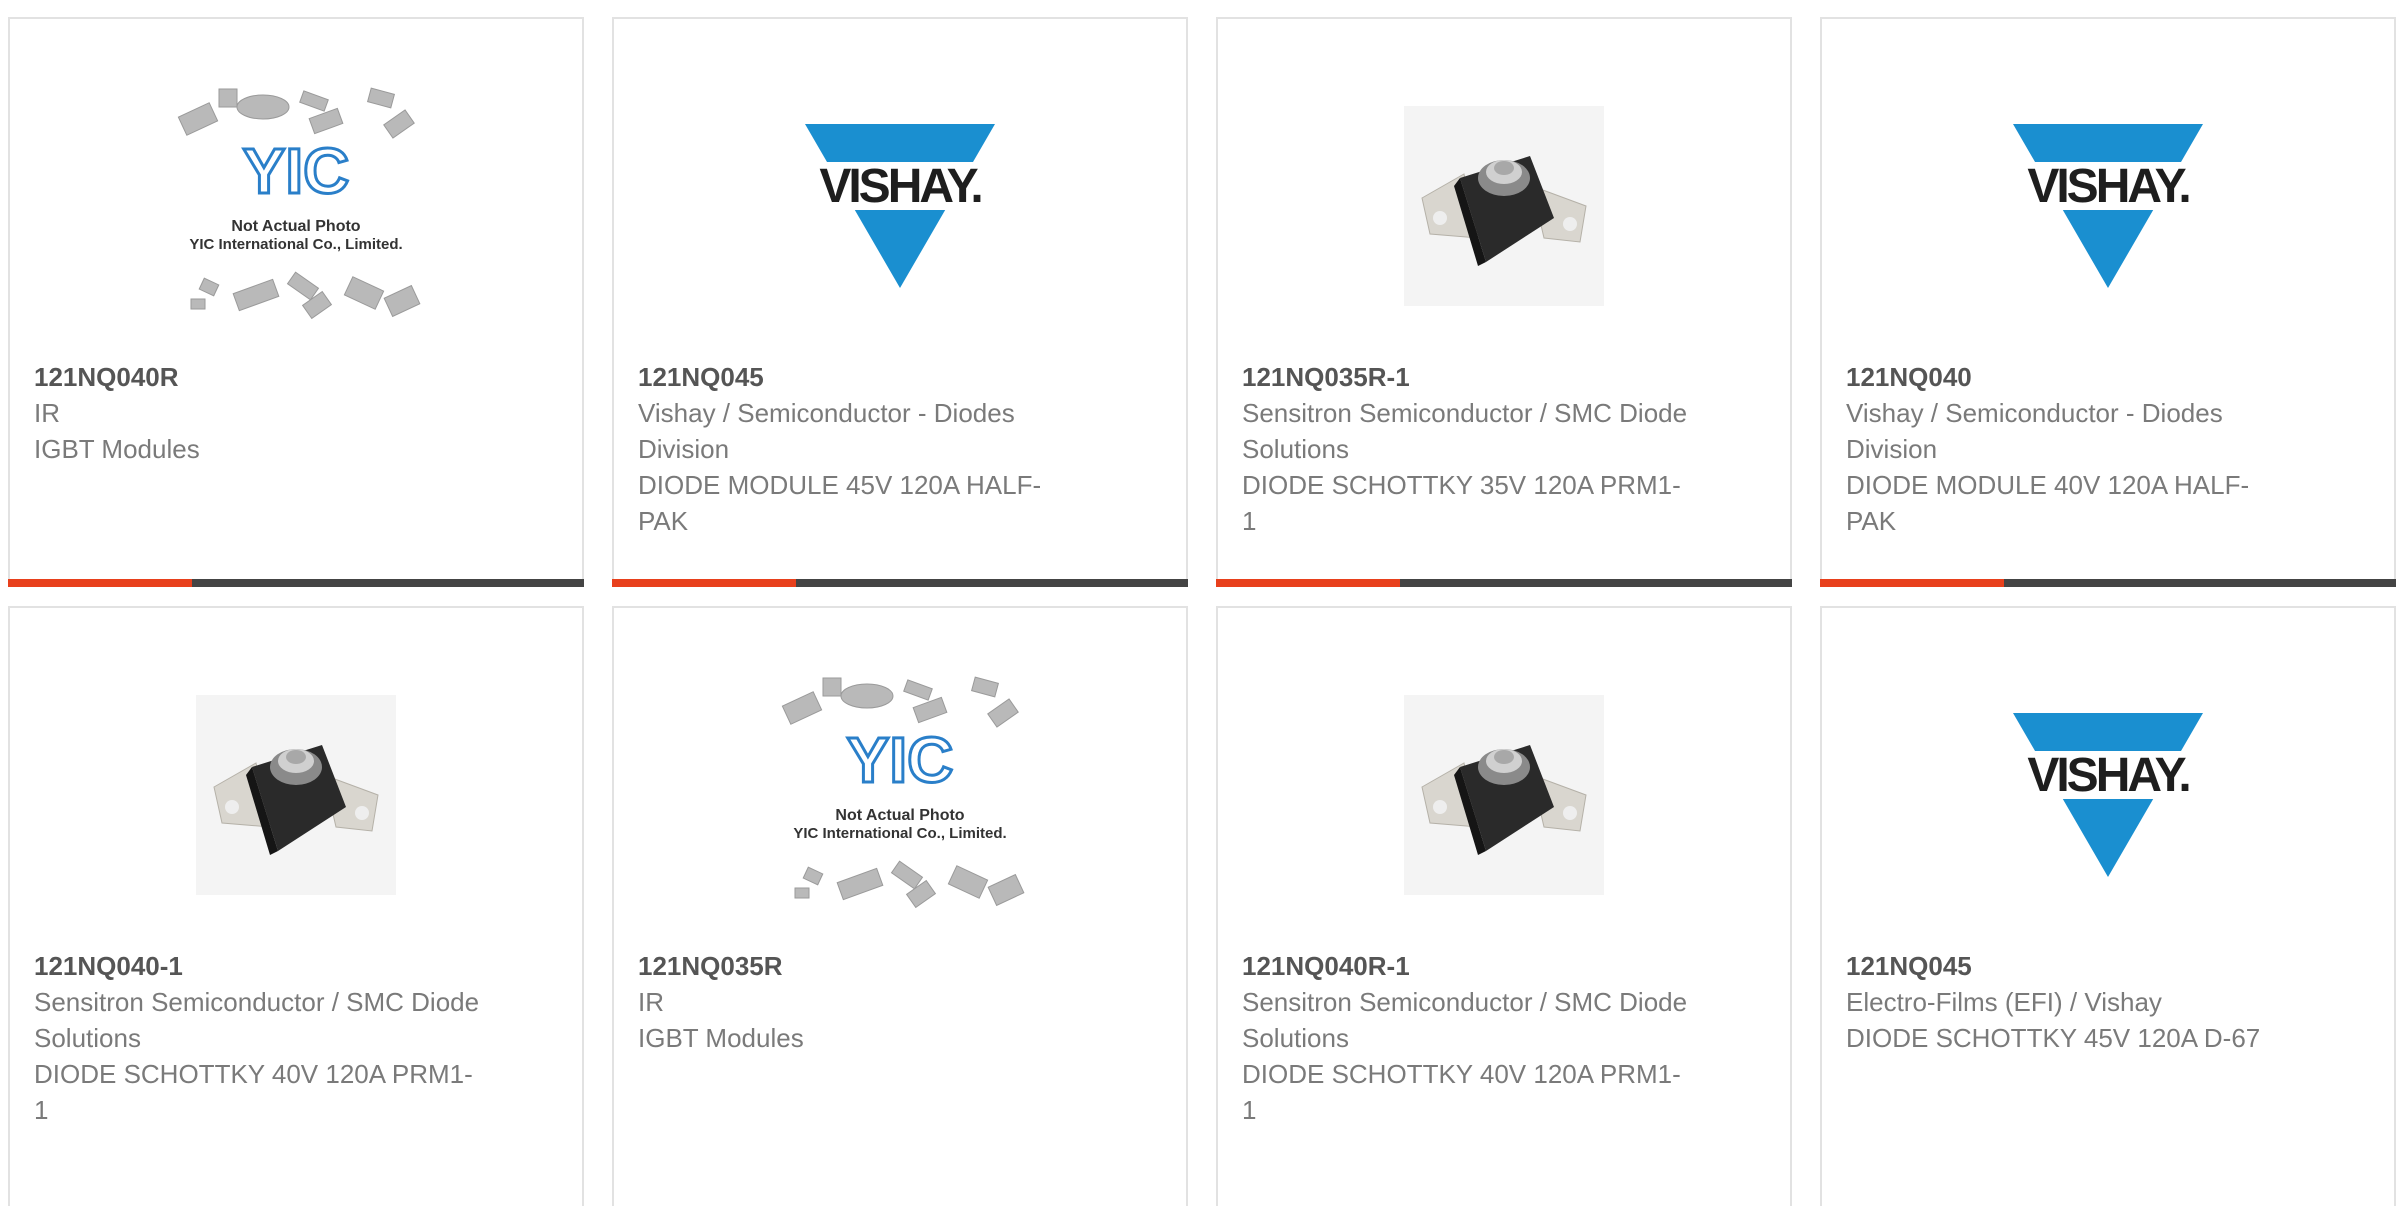 This screenshot has height=1206, width=2400. Describe the element at coordinates (258, 966) in the screenshot. I see `part-number: 121NQ040-1` at that location.